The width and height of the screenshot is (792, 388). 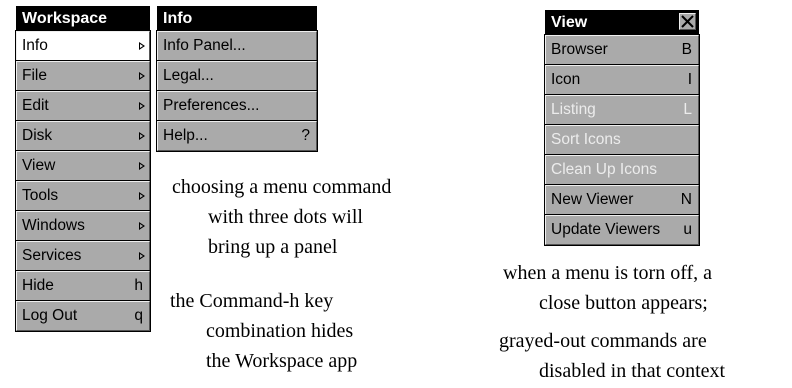 I want to click on menu-item-label: Edit, so click(x=35, y=105).